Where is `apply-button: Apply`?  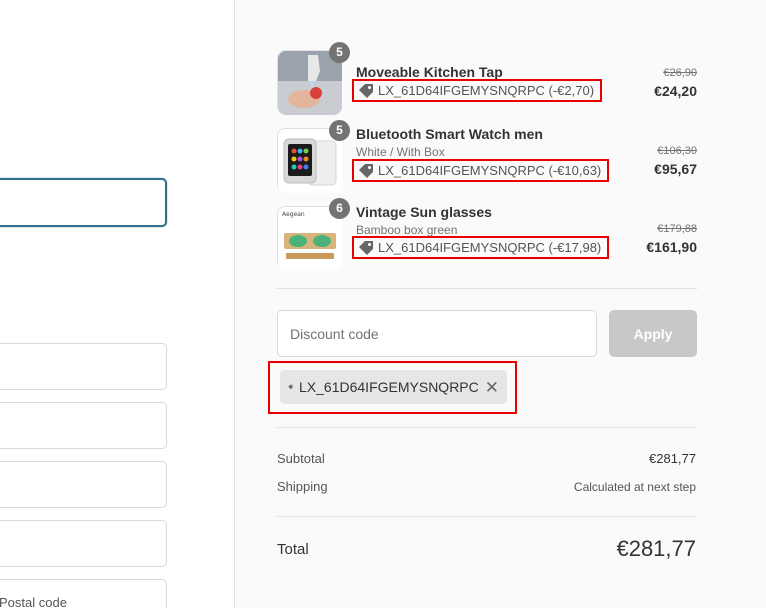 apply-button: Apply is located at coordinates (653, 333).